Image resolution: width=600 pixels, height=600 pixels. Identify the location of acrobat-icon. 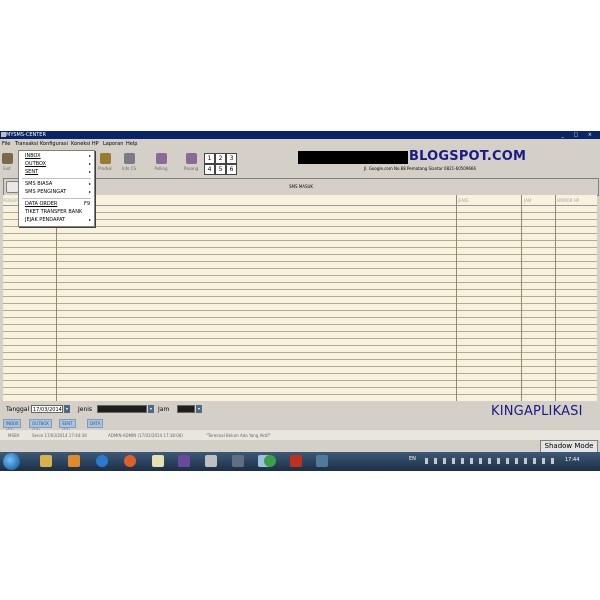
(296, 461).